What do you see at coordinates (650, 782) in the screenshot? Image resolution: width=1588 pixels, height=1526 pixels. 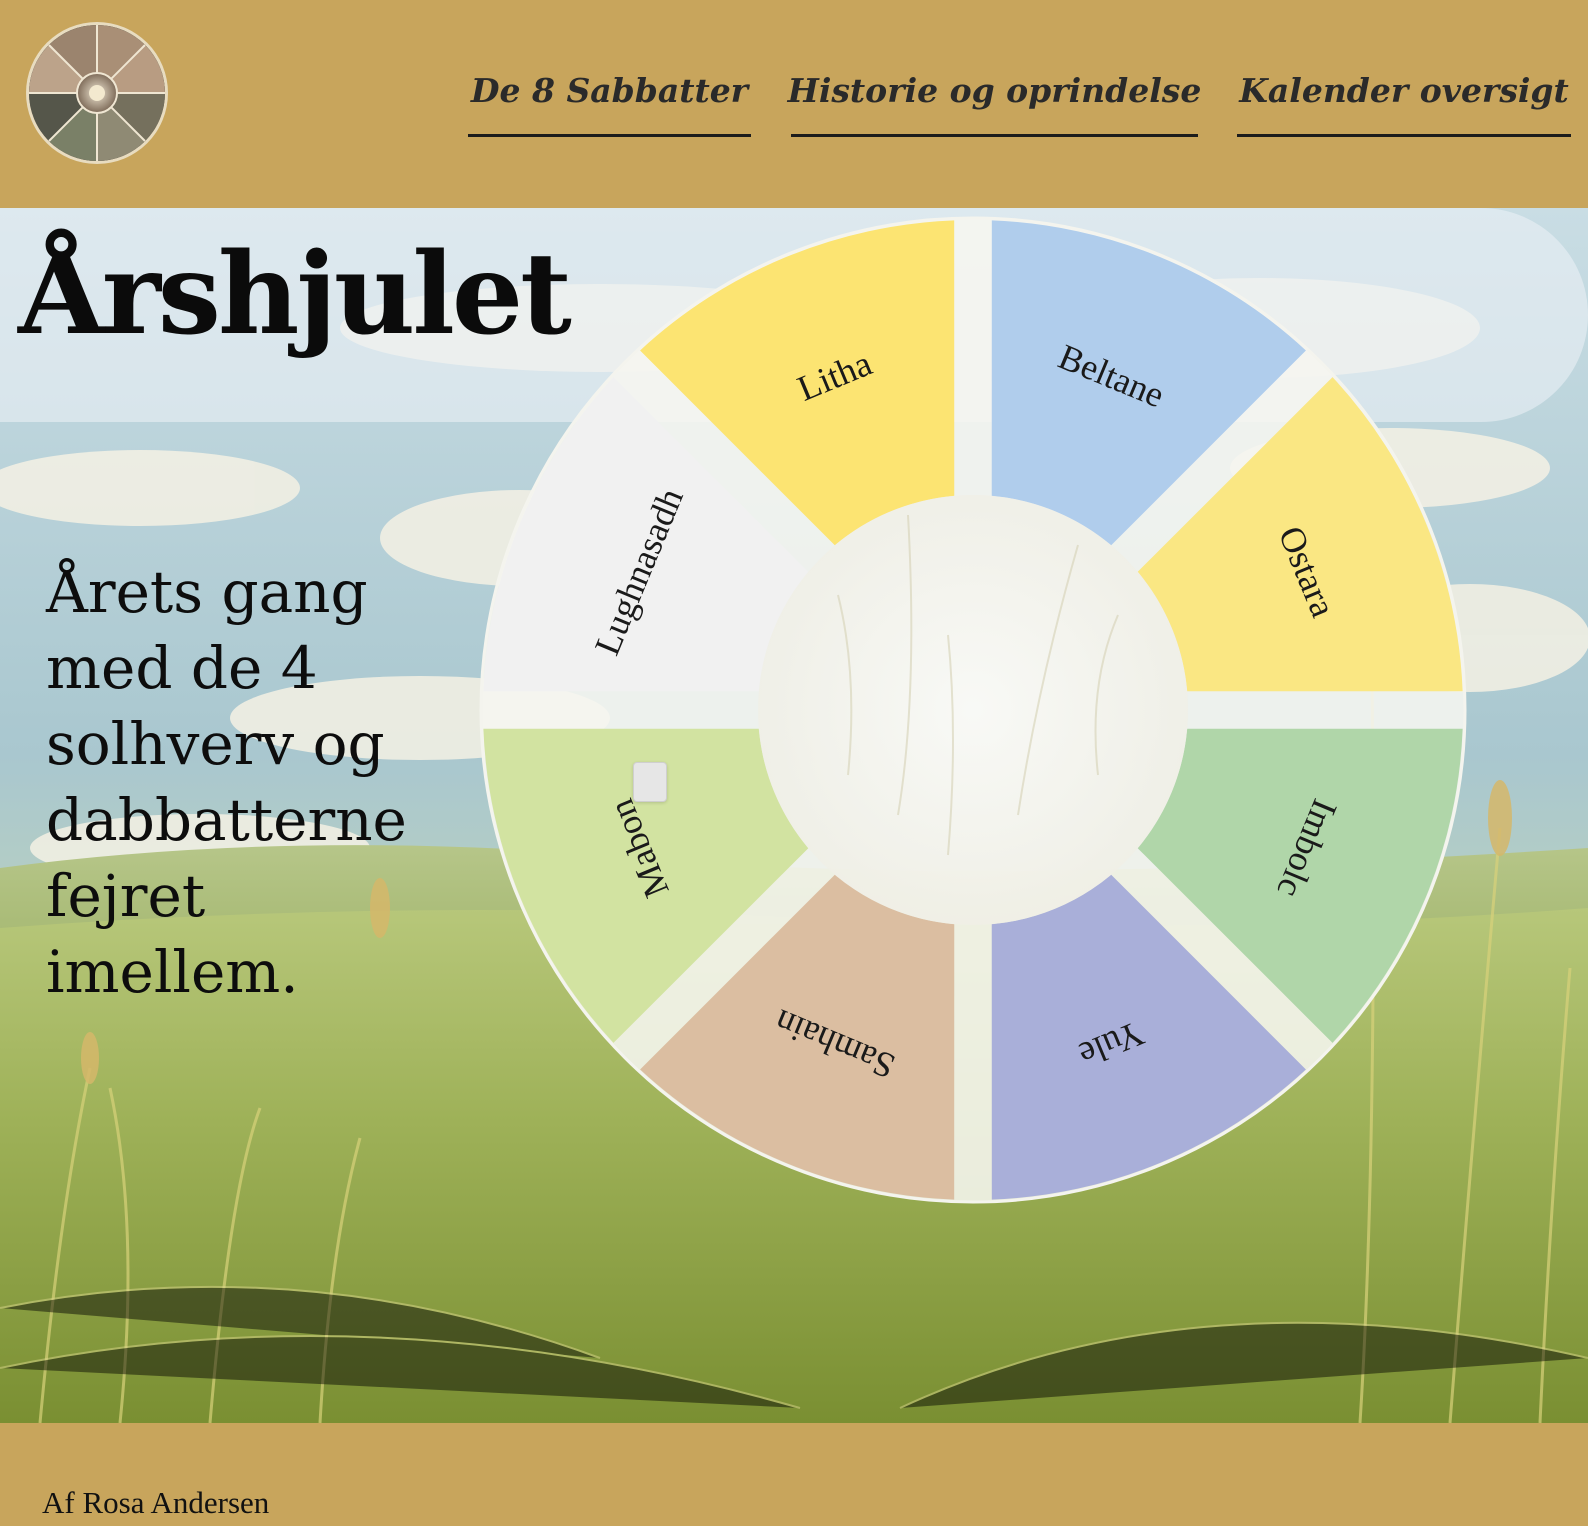 I see `floating-toggle-button` at bounding box center [650, 782].